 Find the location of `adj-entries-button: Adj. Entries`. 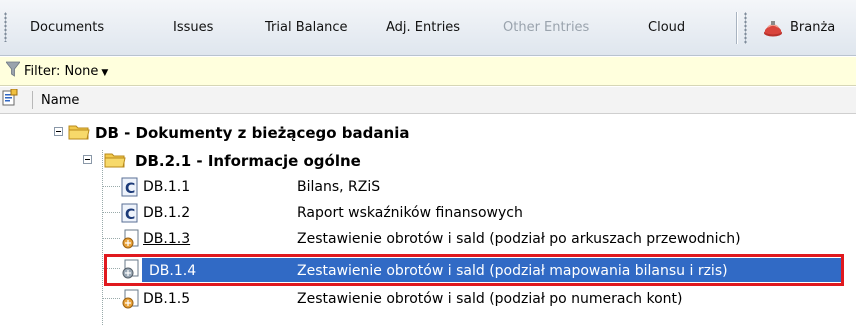

adj-entries-button: Adj. Entries is located at coordinates (423, 28).